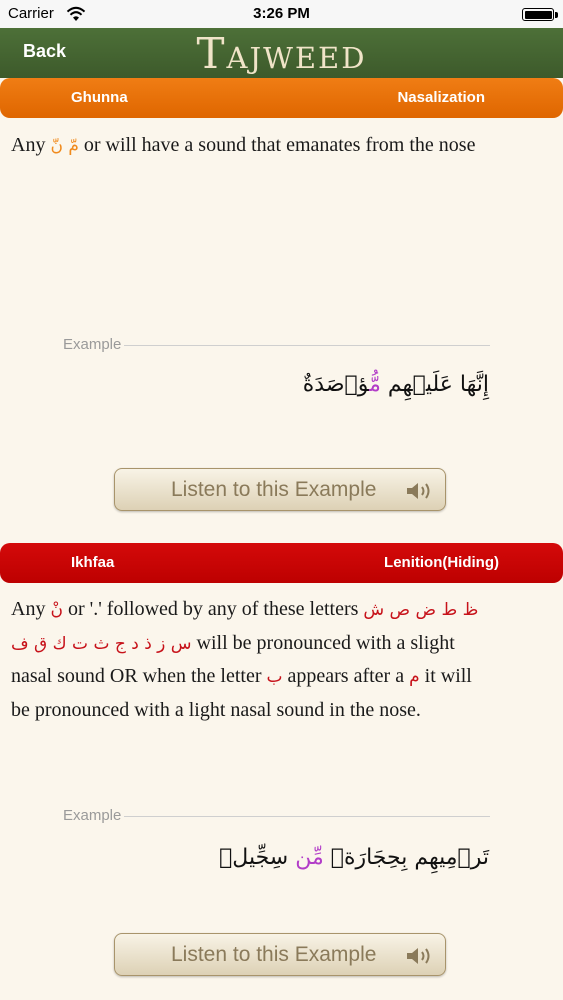  What do you see at coordinates (441, 562) in the screenshot?
I see `section-translation: Lenition(Hiding)` at bounding box center [441, 562].